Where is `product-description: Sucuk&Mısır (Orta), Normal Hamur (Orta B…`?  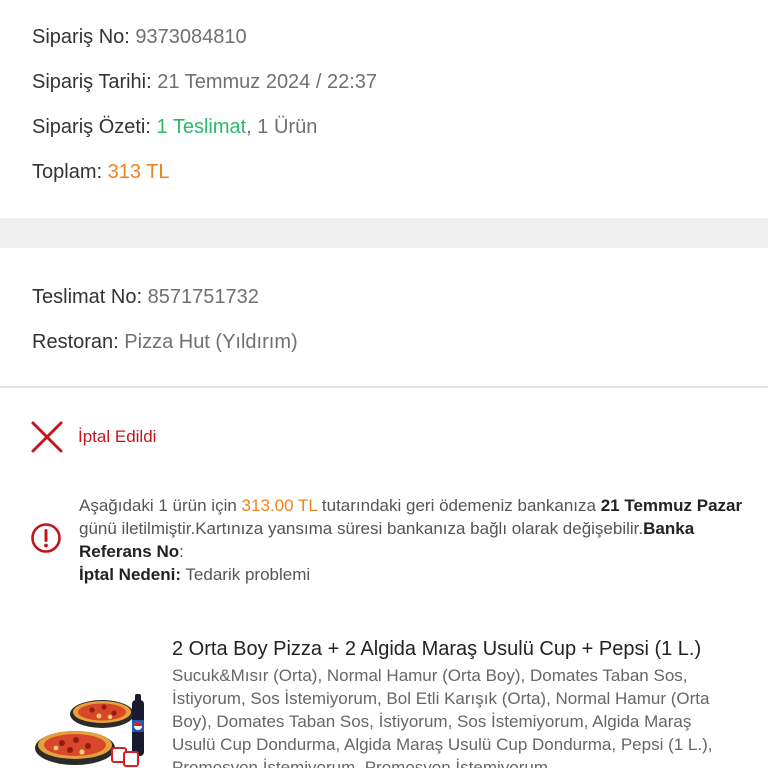
product-description: Sucuk&Mısır (Orta), Normal Hamur (Orta B… is located at coordinates (442, 717).